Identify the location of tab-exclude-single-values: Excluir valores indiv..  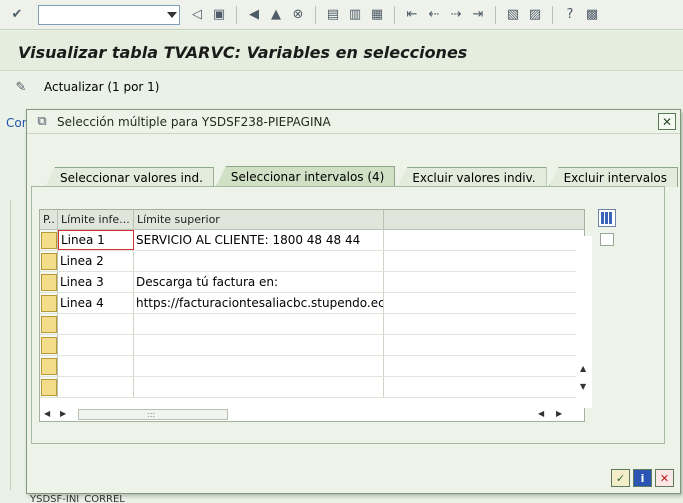
(472, 177).